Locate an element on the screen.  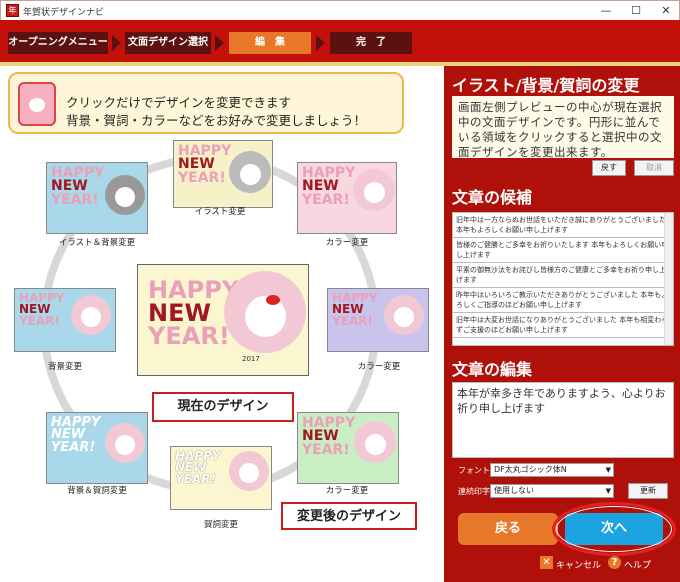
card-greeting-change: HAPPY NEW YEAR! is located at coordinates (221, 478).